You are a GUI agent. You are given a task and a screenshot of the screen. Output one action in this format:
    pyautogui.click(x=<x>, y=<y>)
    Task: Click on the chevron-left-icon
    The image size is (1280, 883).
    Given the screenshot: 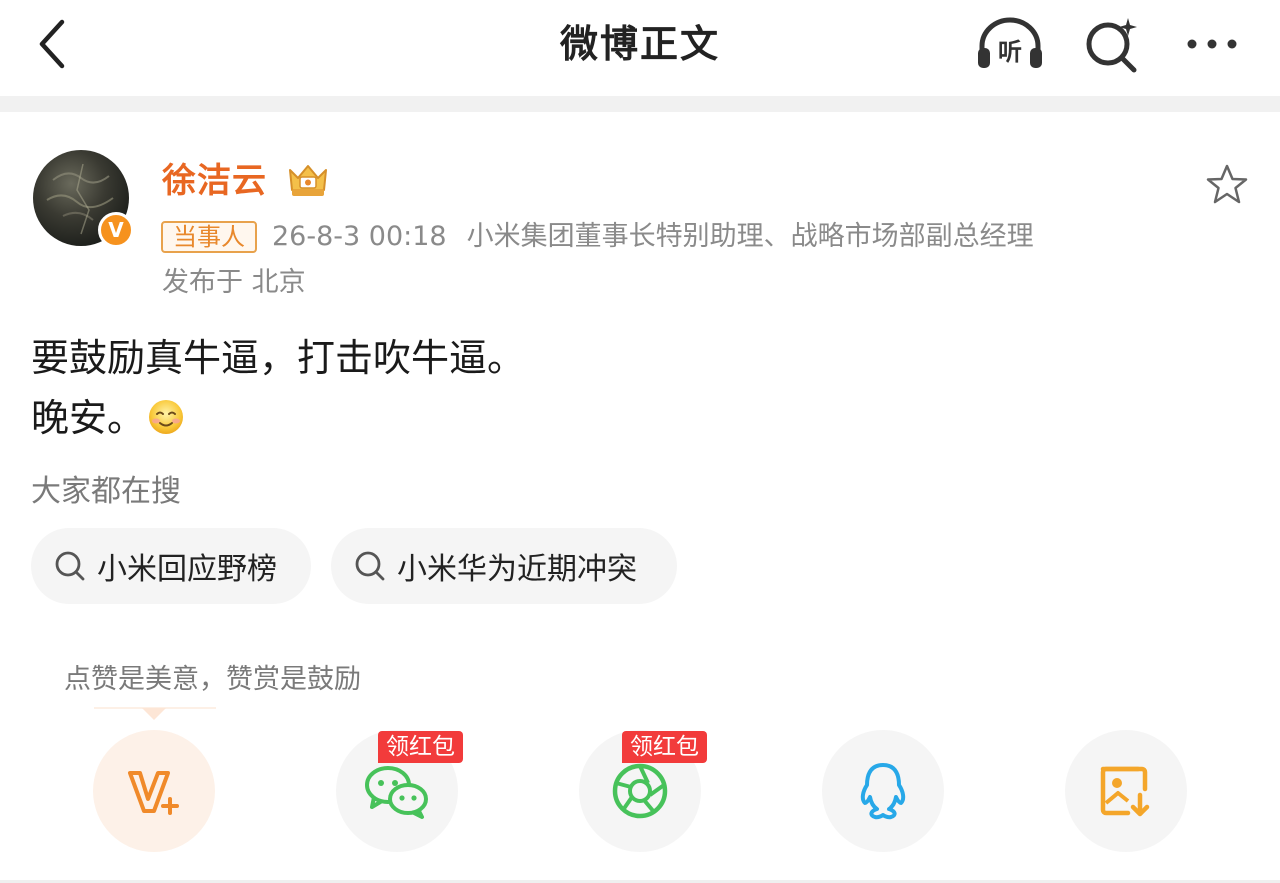 What is the action you would take?
    pyautogui.click(x=52, y=44)
    